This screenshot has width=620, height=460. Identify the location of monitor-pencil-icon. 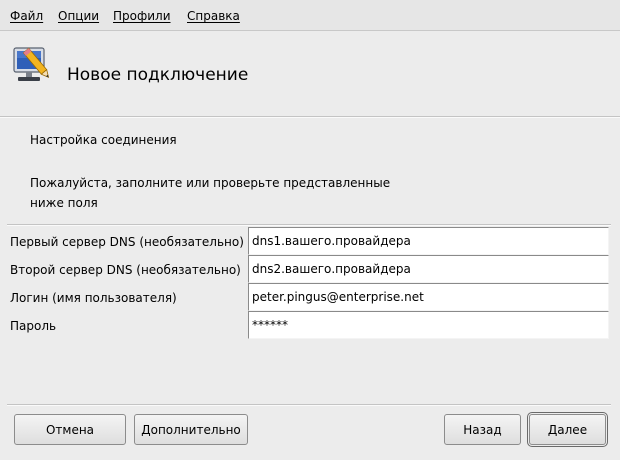
(31, 64).